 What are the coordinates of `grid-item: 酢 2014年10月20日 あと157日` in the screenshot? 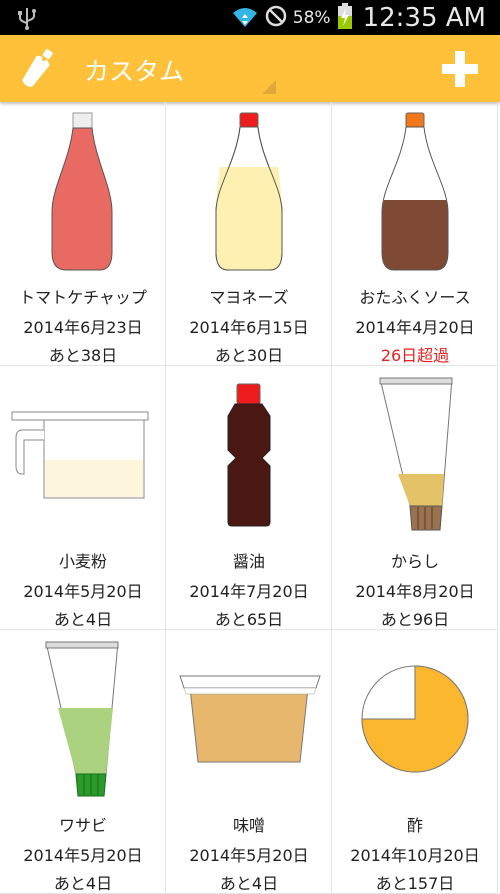 It's located at (415, 762).